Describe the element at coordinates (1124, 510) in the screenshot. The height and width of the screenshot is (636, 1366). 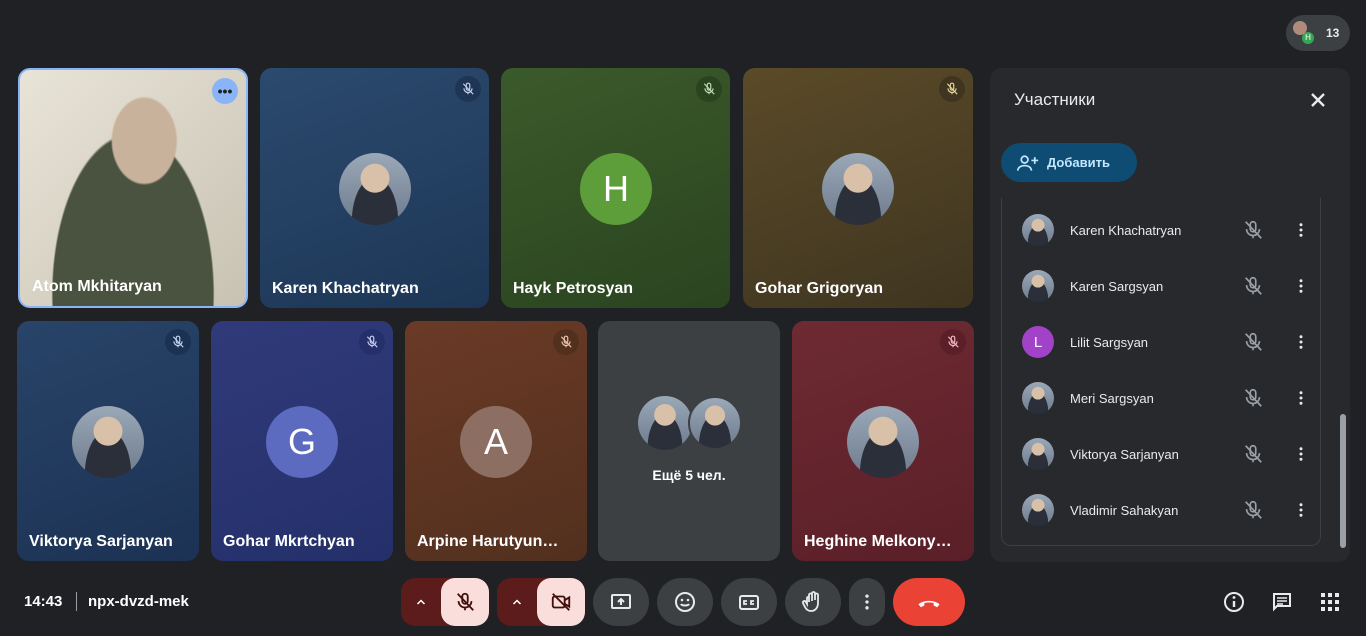
I see `participant-name: Vladimir Sahakyan` at that location.